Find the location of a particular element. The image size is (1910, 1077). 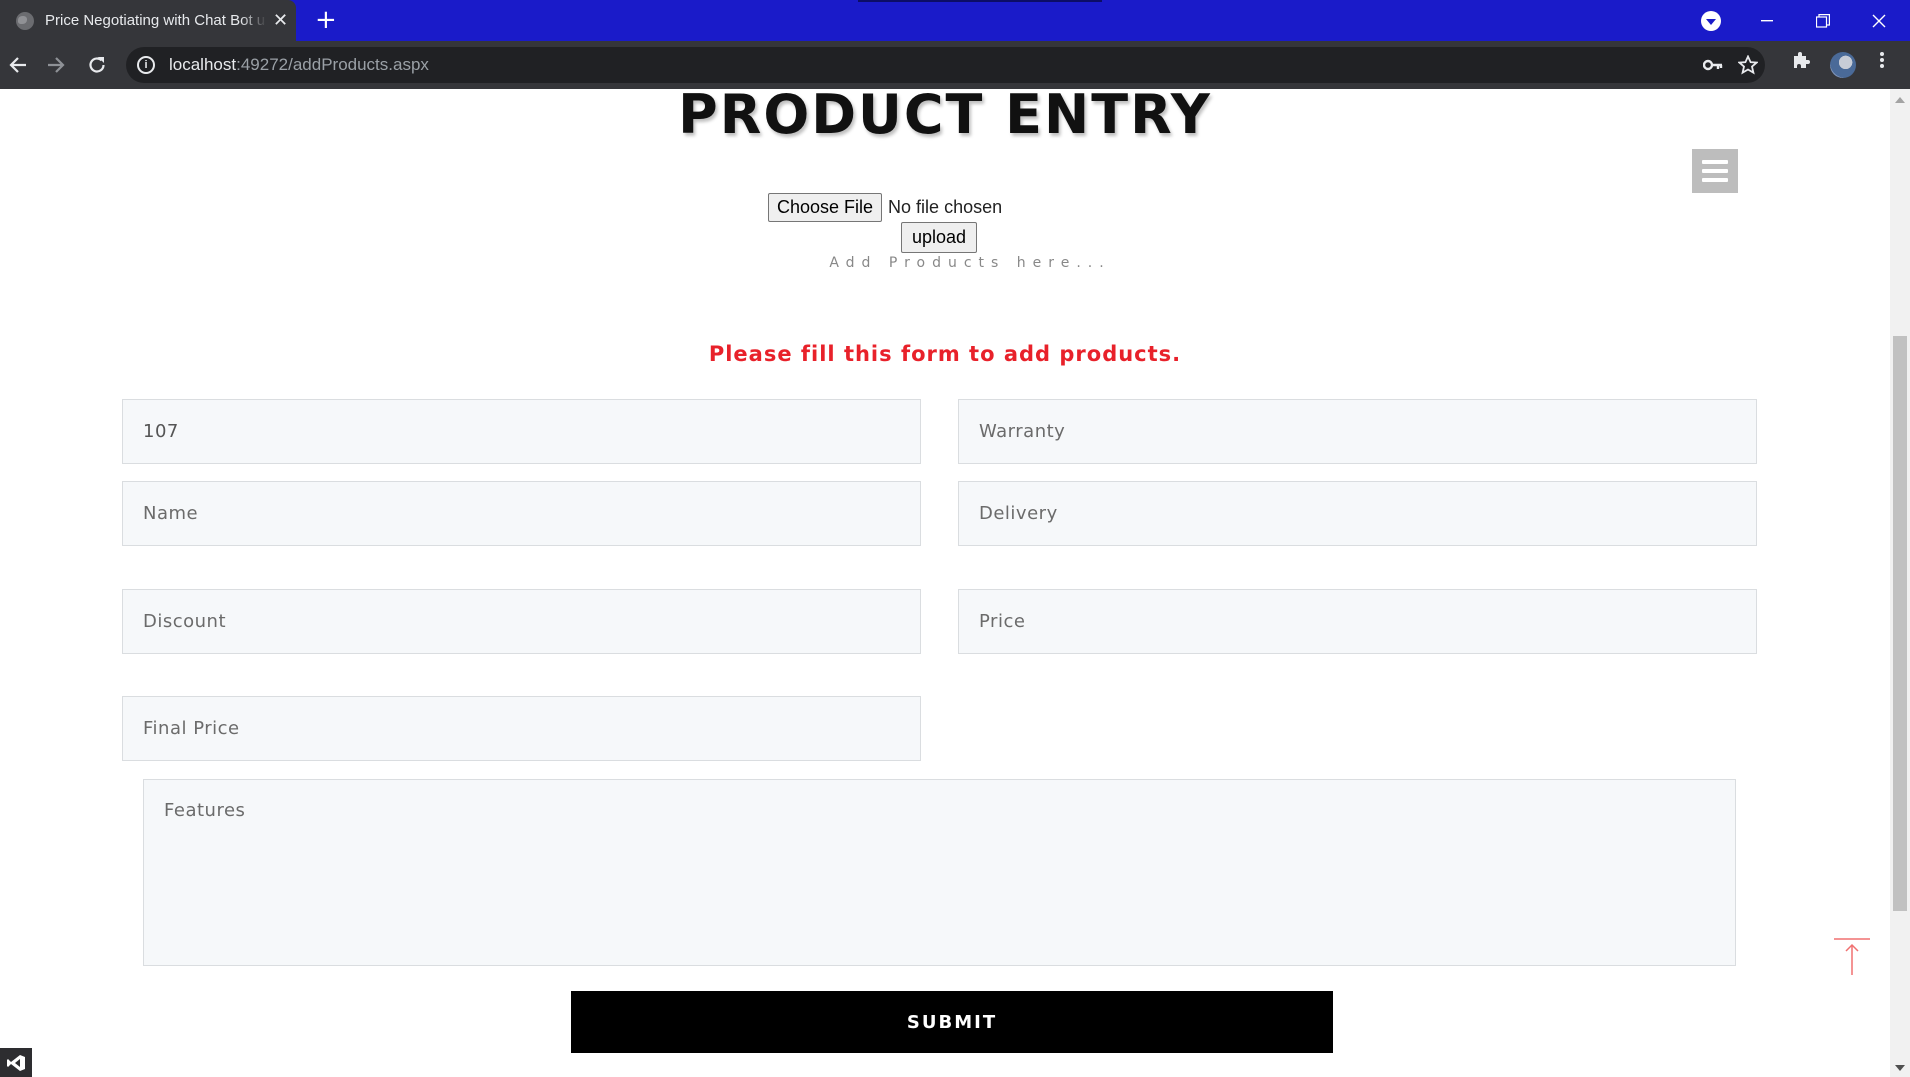

address-bar: i localhost:49272/addProducts.aspx is located at coordinates (945, 65).